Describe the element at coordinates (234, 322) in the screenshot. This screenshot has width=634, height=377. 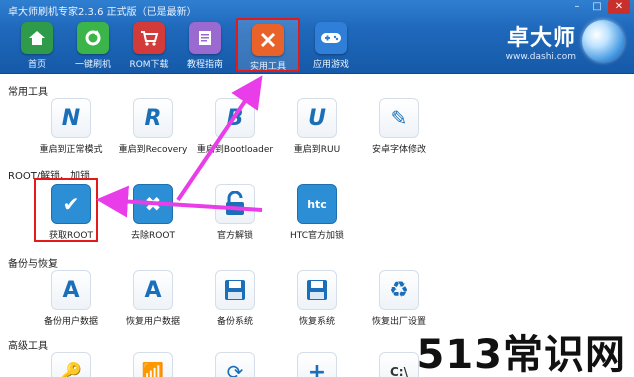
I see `tool-label: 备份系统` at that location.